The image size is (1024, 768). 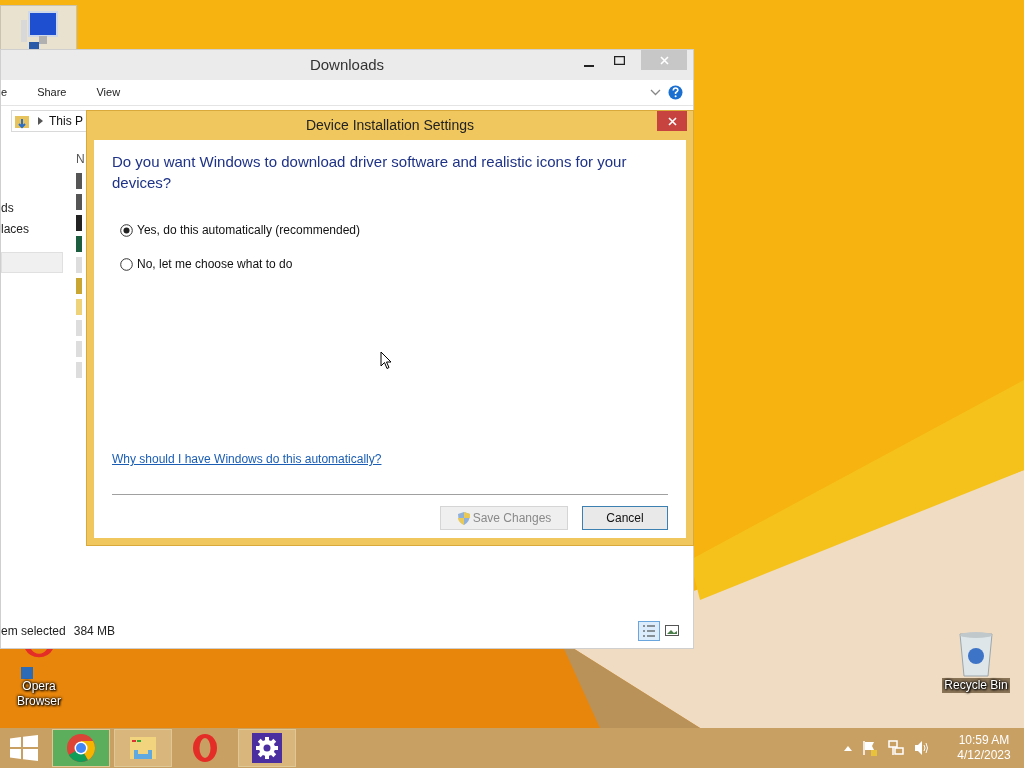 What do you see at coordinates (52, 92) in the screenshot?
I see `ribbon-tab: Share` at bounding box center [52, 92].